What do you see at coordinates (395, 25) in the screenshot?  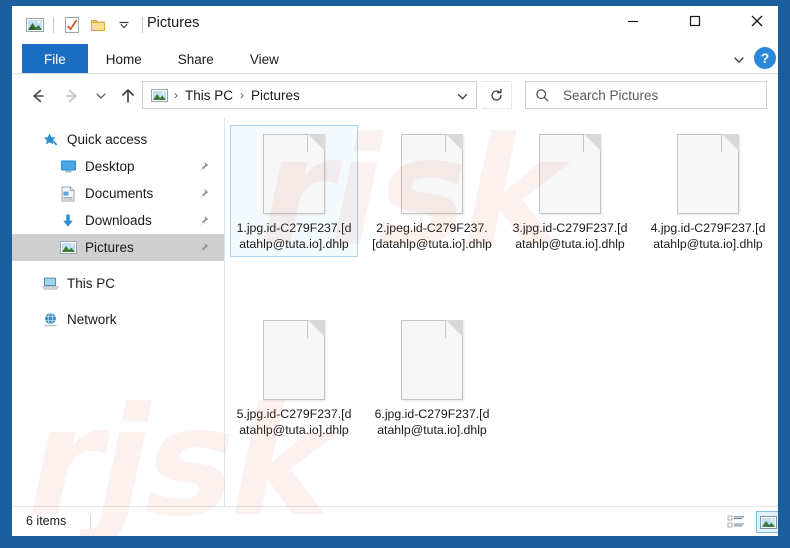 I see `title-bar: Pictures` at bounding box center [395, 25].